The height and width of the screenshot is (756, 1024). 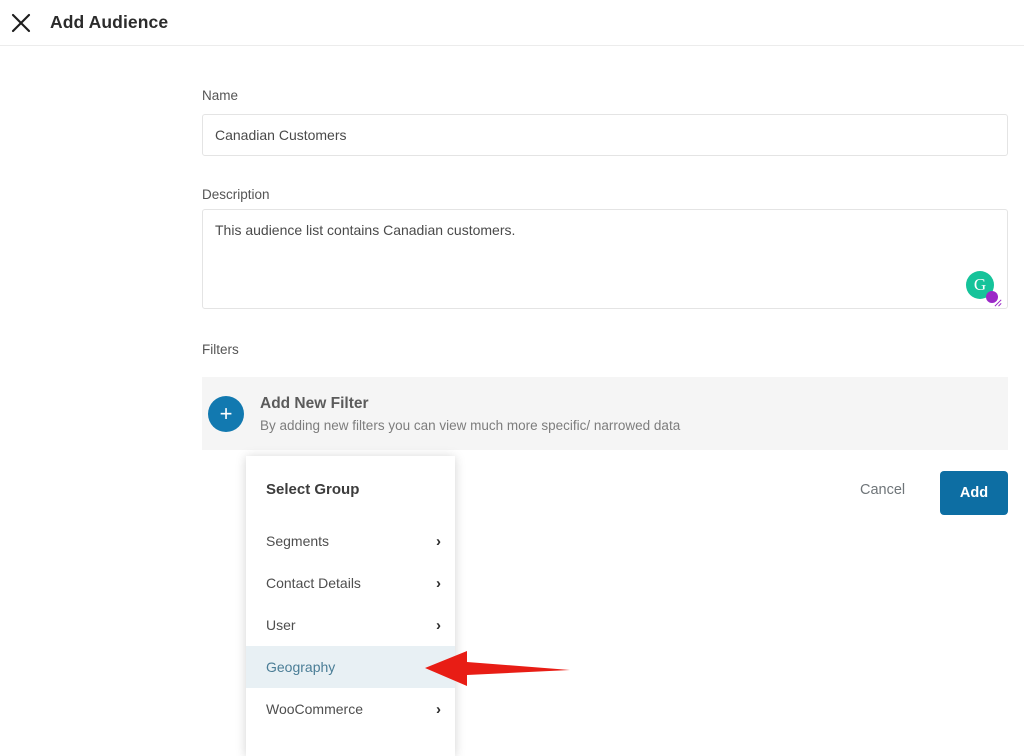 I want to click on cancel-button: Cancel, so click(x=882, y=490).